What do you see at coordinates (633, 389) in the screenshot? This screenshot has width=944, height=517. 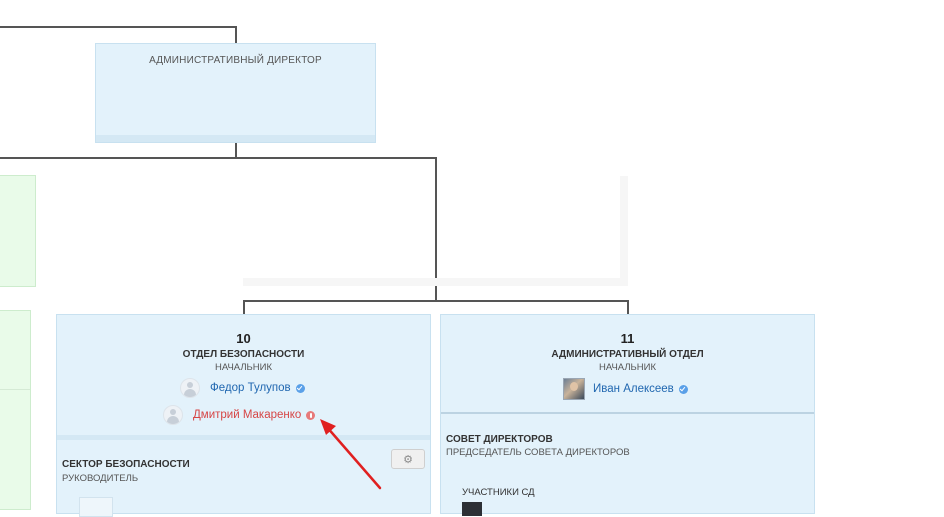 I see `person-name-link: Иван Алексеев` at bounding box center [633, 389].